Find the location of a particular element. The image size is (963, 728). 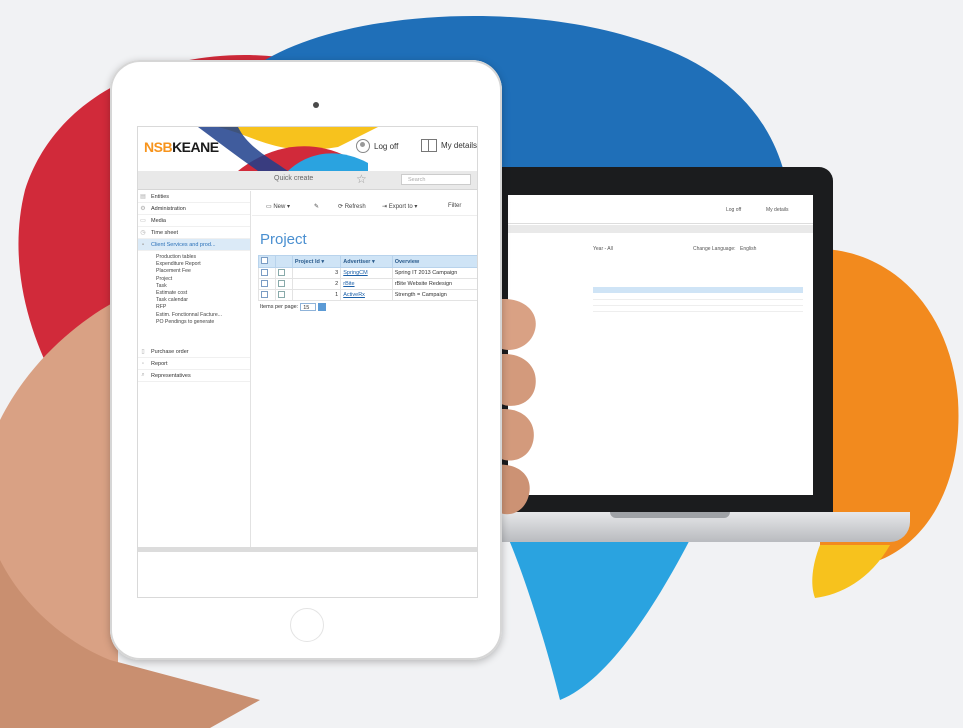

home-button is located at coordinates (307, 625).